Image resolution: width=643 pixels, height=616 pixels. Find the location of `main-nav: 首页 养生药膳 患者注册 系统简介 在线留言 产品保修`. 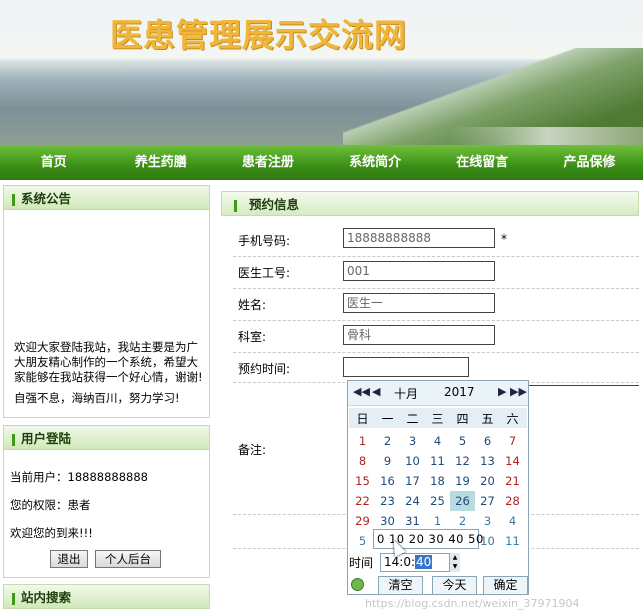

main-nav: 首页 养生药膳 患者注册 系统简介 在线留言 产品保修 is located at coordinates (321, 162).